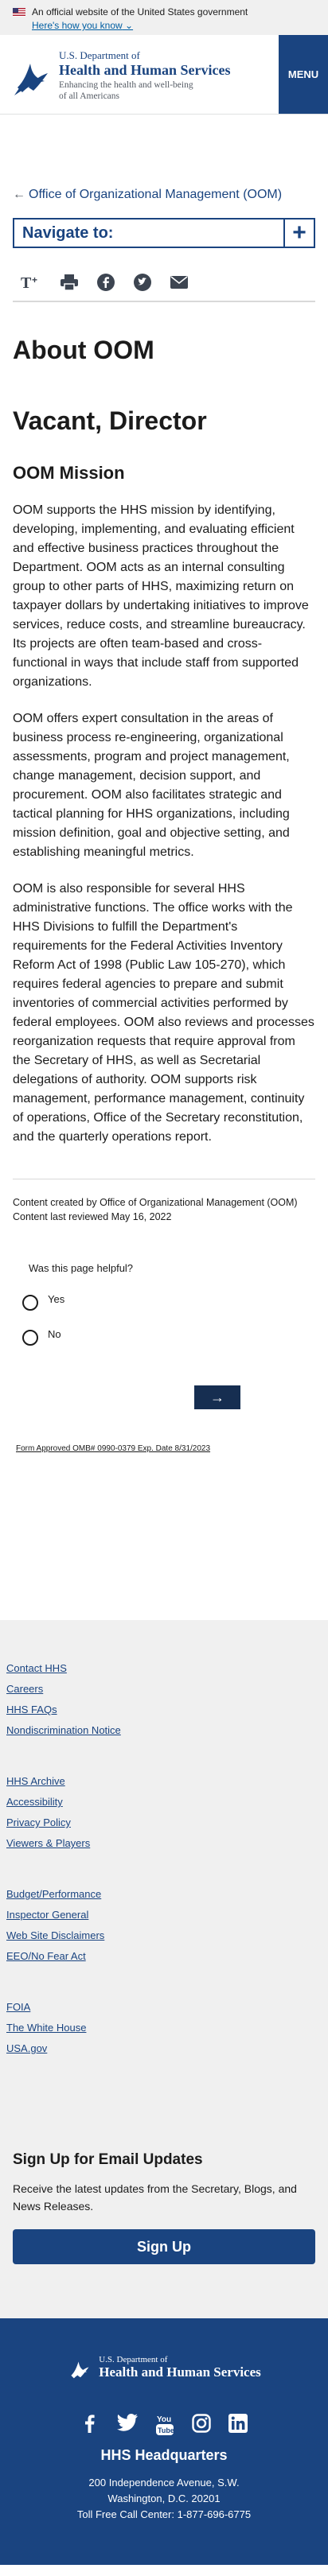 The image size is (328, 2576). Describe the element at coordinates (110, 420) in the screenshot. I see `director-heading: Vacant, Director` at that location.